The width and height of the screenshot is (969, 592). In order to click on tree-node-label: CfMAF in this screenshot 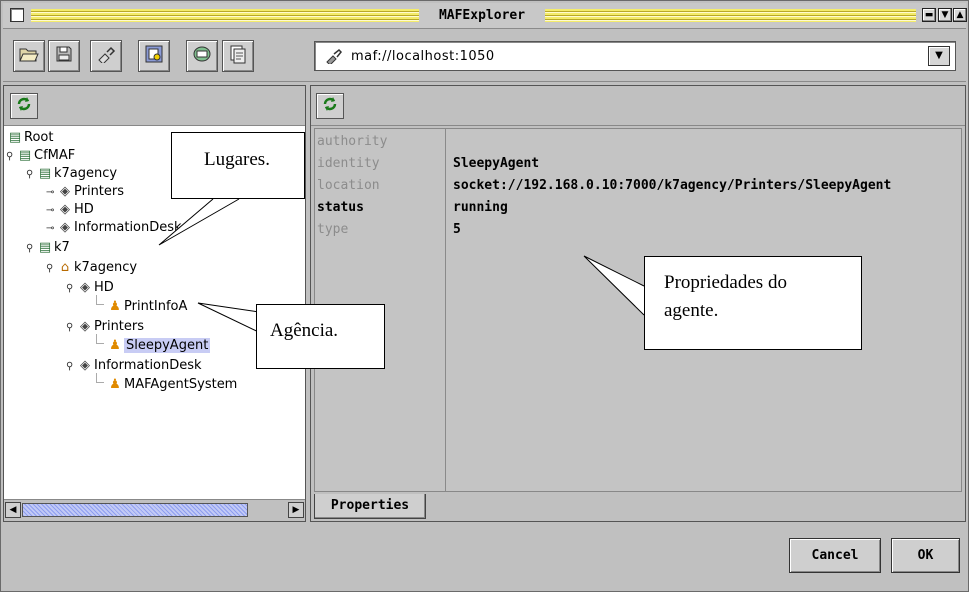, I will do `click(55, 155)`.